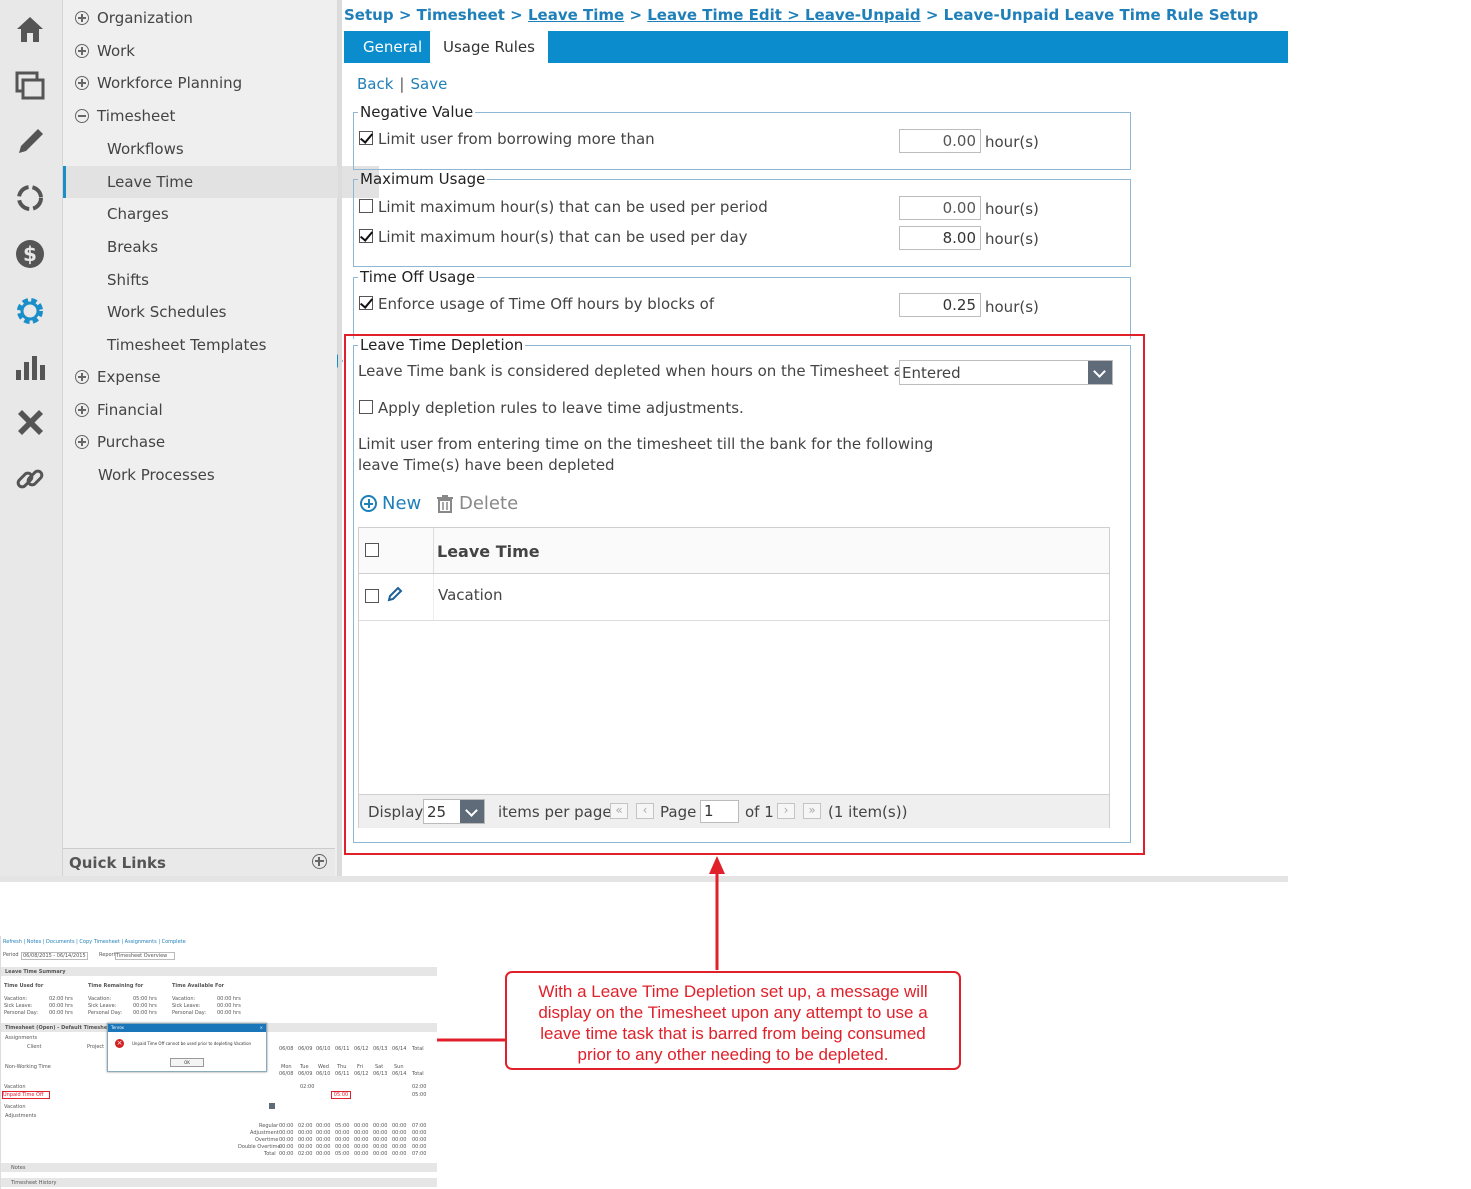  I want to click on error-icon: ×, so click(119, 1043).